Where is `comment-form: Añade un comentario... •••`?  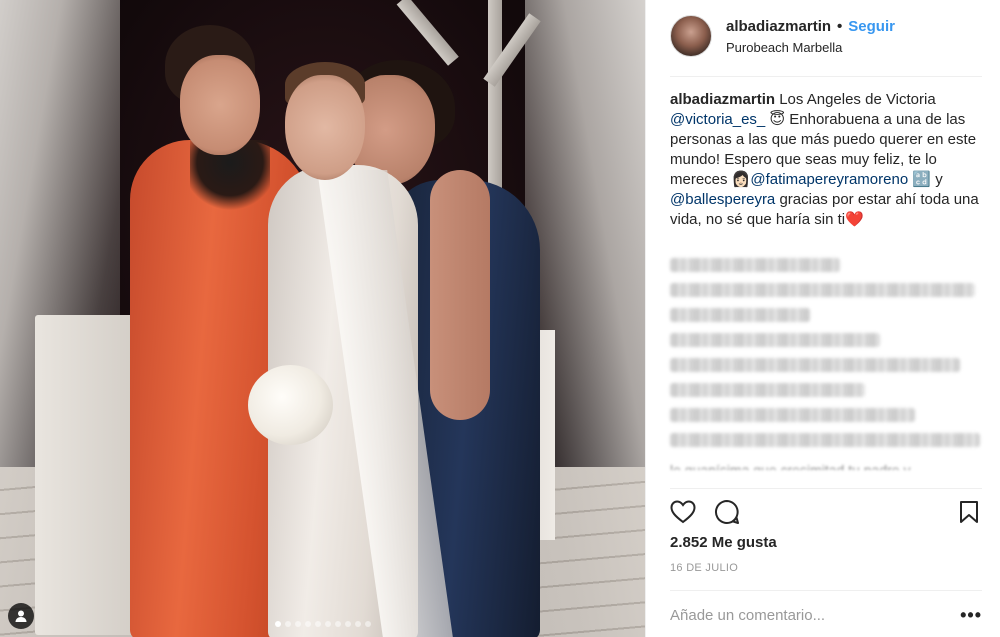 comment-form: Añade un comentario... ••• is located at coordinates (826, 615).